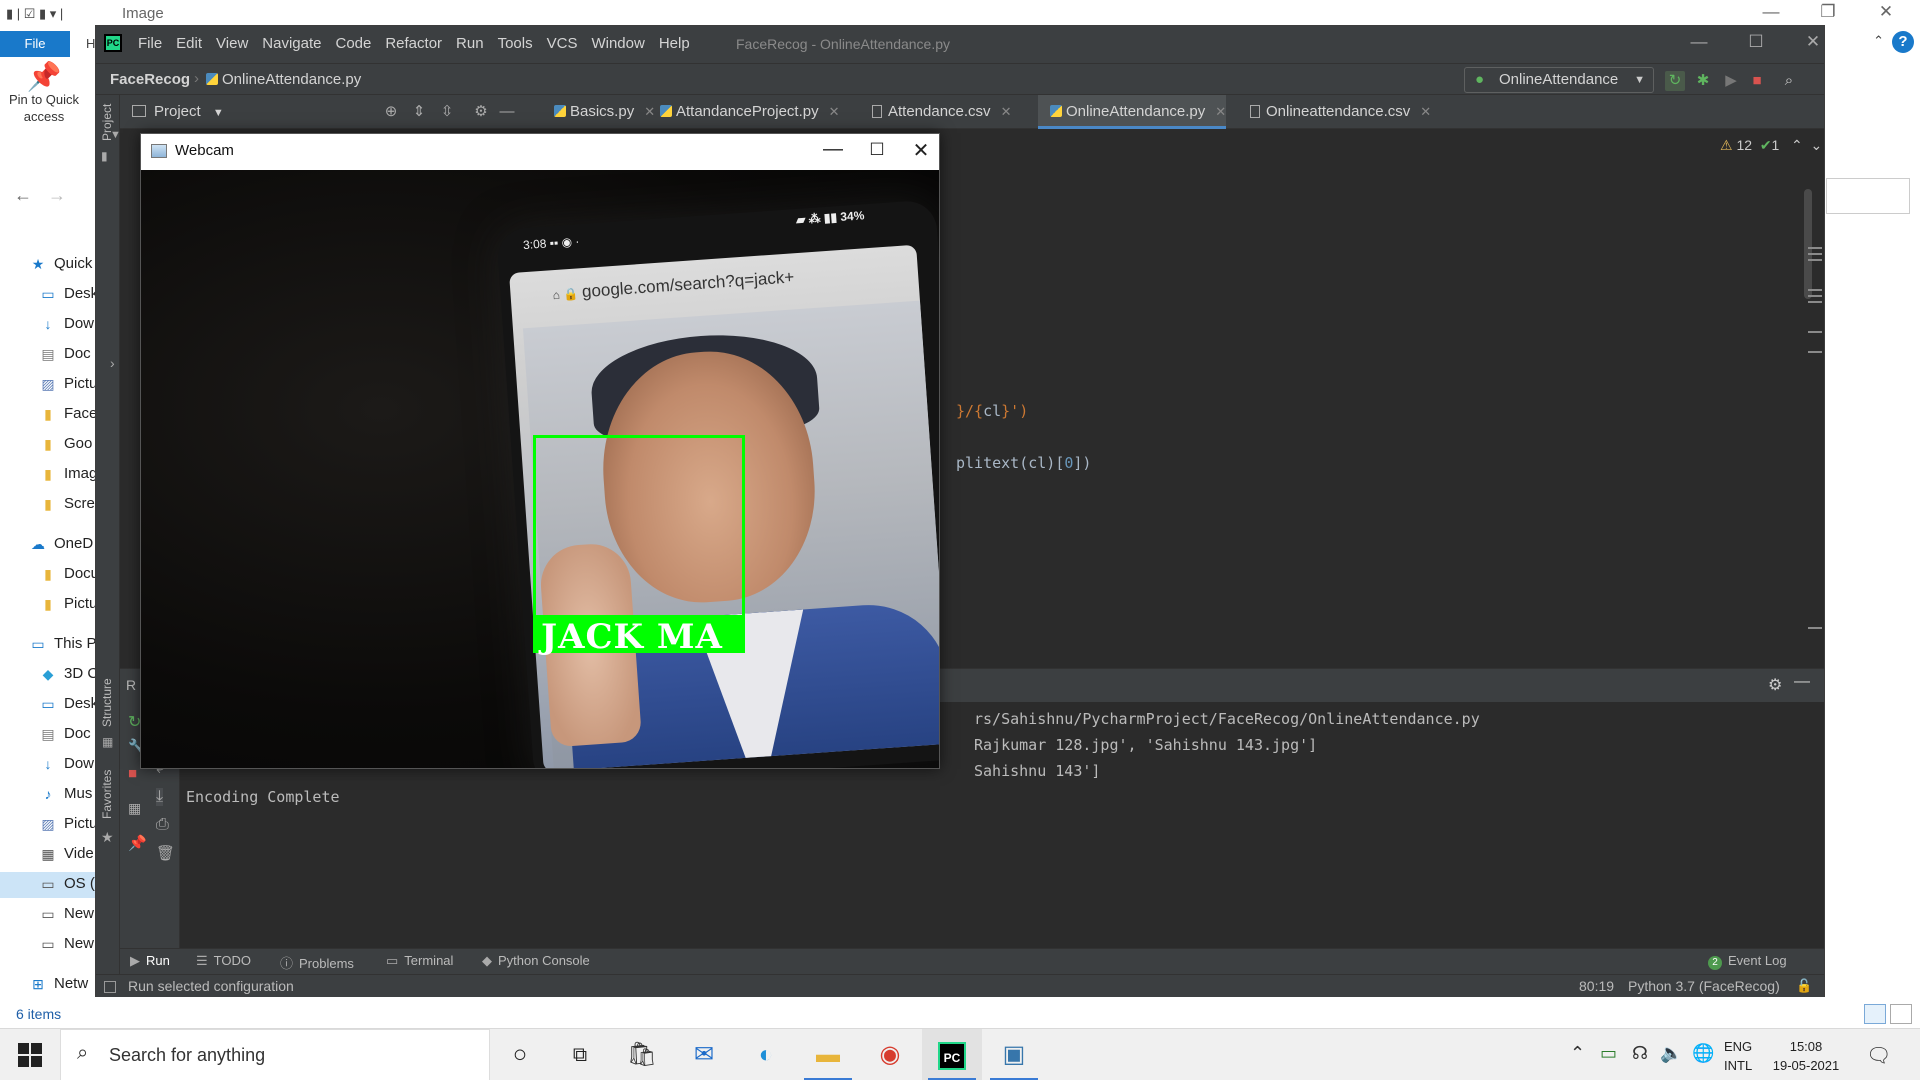 This screenshot has width=1920, height=1080. What do you see at coordinates (1675, 81) in the screenshot?
I see `rerun-icon: ↻` at bounding box center [1675, 81].